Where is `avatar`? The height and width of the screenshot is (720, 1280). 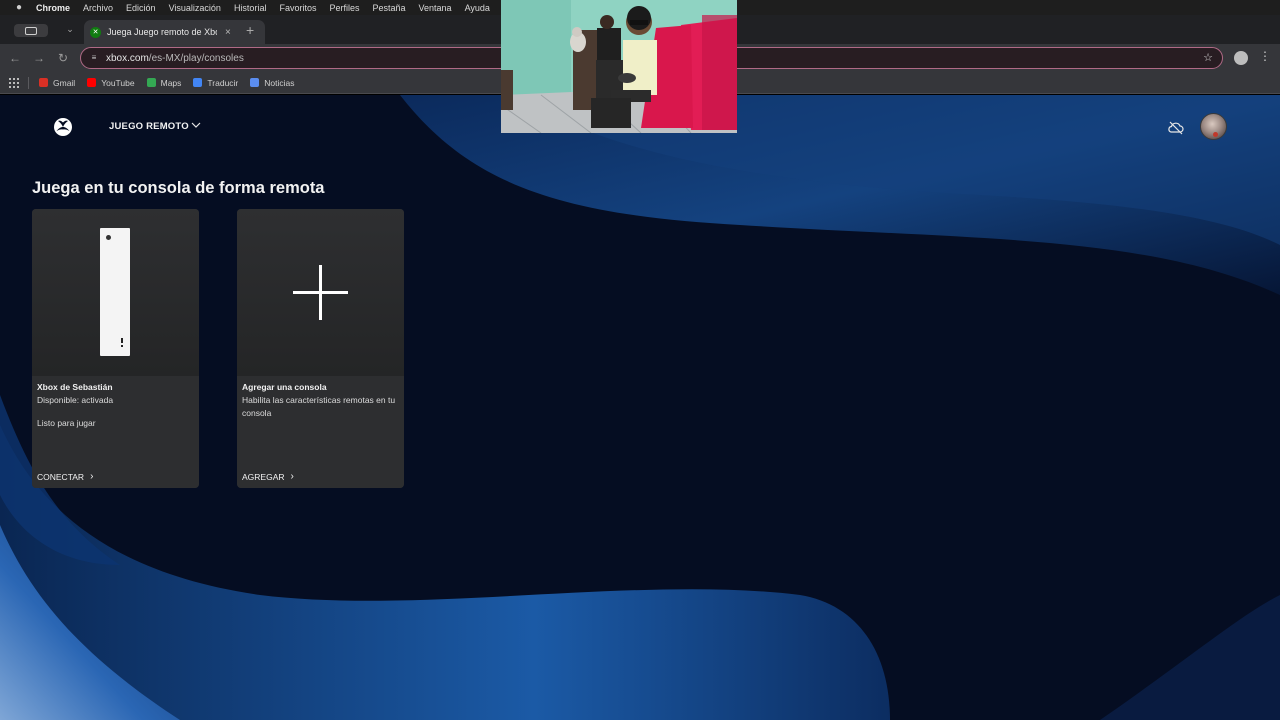 avatar is located at coordinates (1213, 126).